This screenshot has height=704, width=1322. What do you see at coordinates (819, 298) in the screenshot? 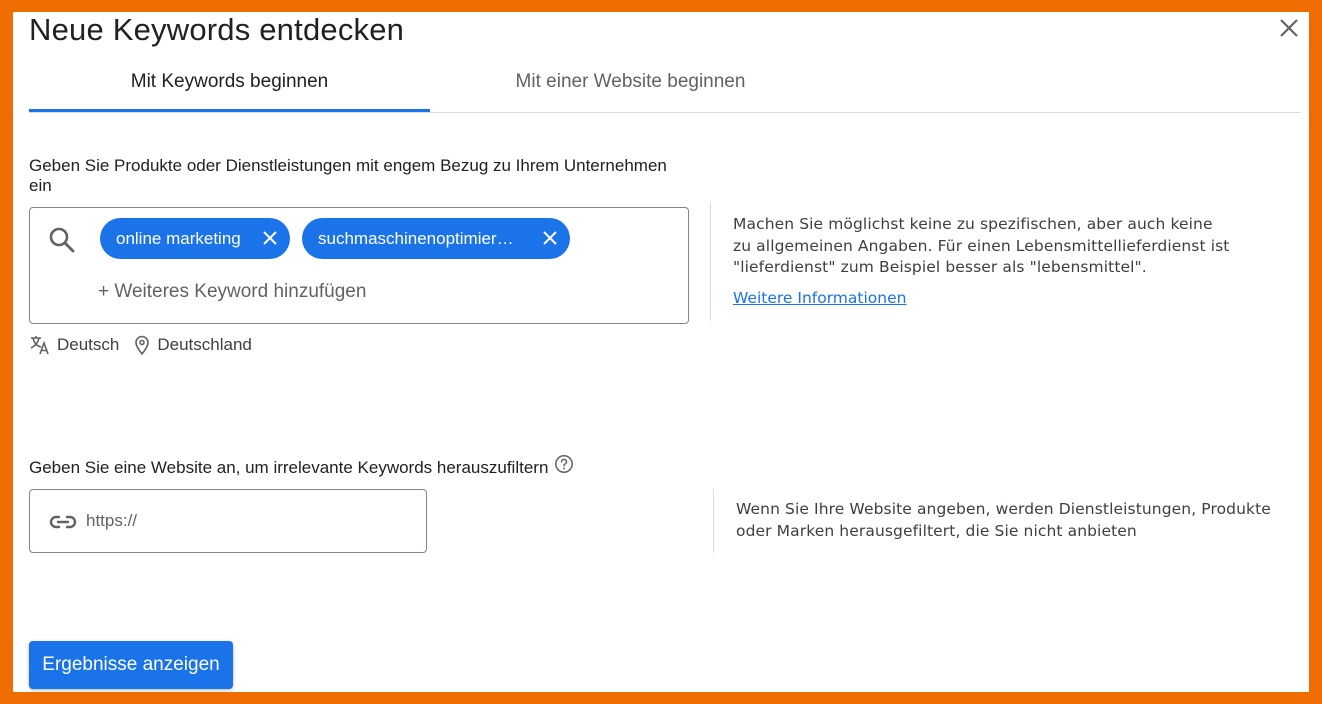
I see `more-info-link: Weitere Informationen` at bounding box center [819, 298].